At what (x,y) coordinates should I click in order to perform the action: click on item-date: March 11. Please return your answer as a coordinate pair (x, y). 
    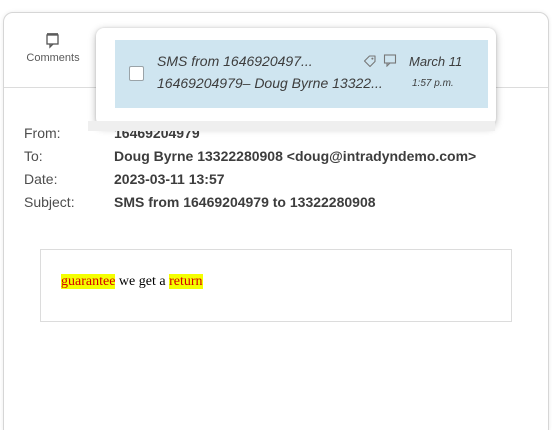
    Looking at the image, I should click on (436, 61).